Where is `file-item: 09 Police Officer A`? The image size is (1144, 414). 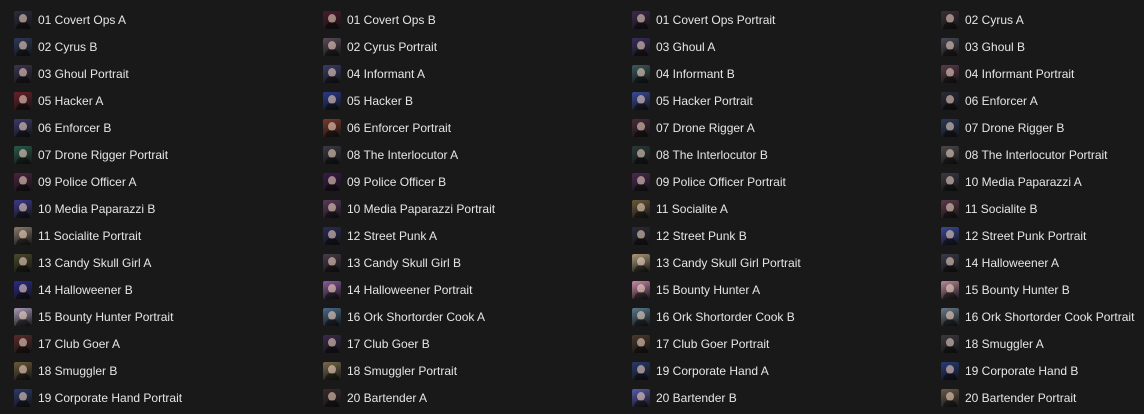 file-item: 09 Police Officer A is located at coordinates (163, 182).